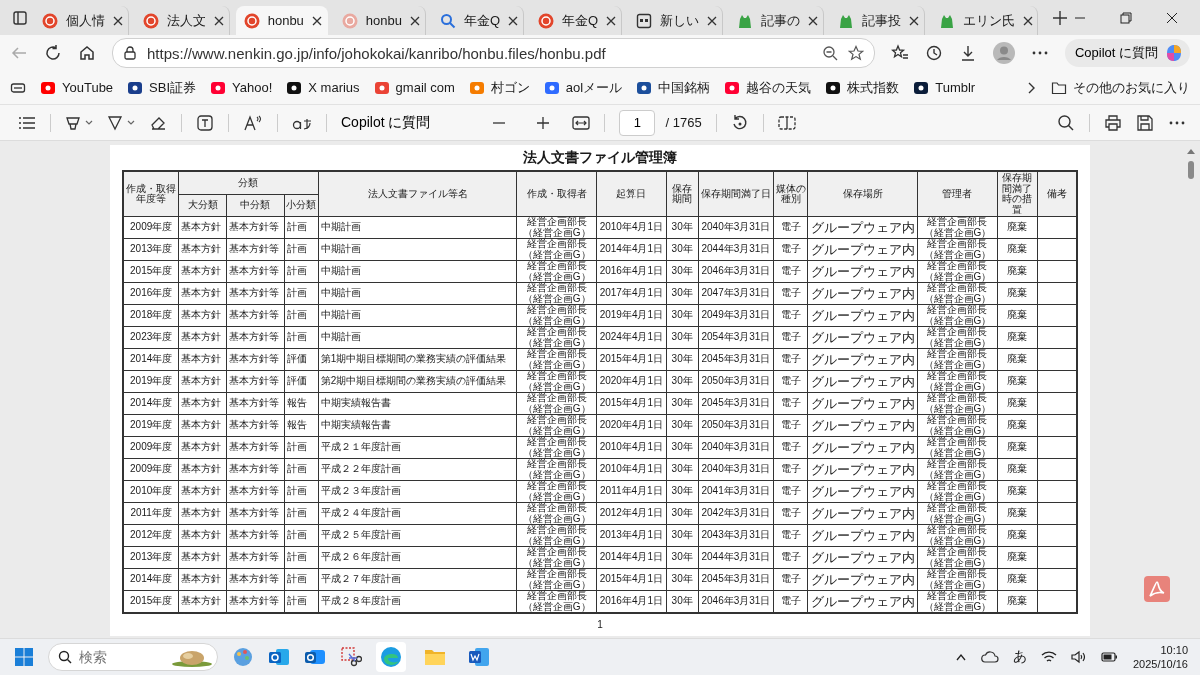 This screenshot has height=675, width=1200. Describe the element at coordinates (417, 337) in the screenshot. I see `table-cell: 中期計画` at that location.